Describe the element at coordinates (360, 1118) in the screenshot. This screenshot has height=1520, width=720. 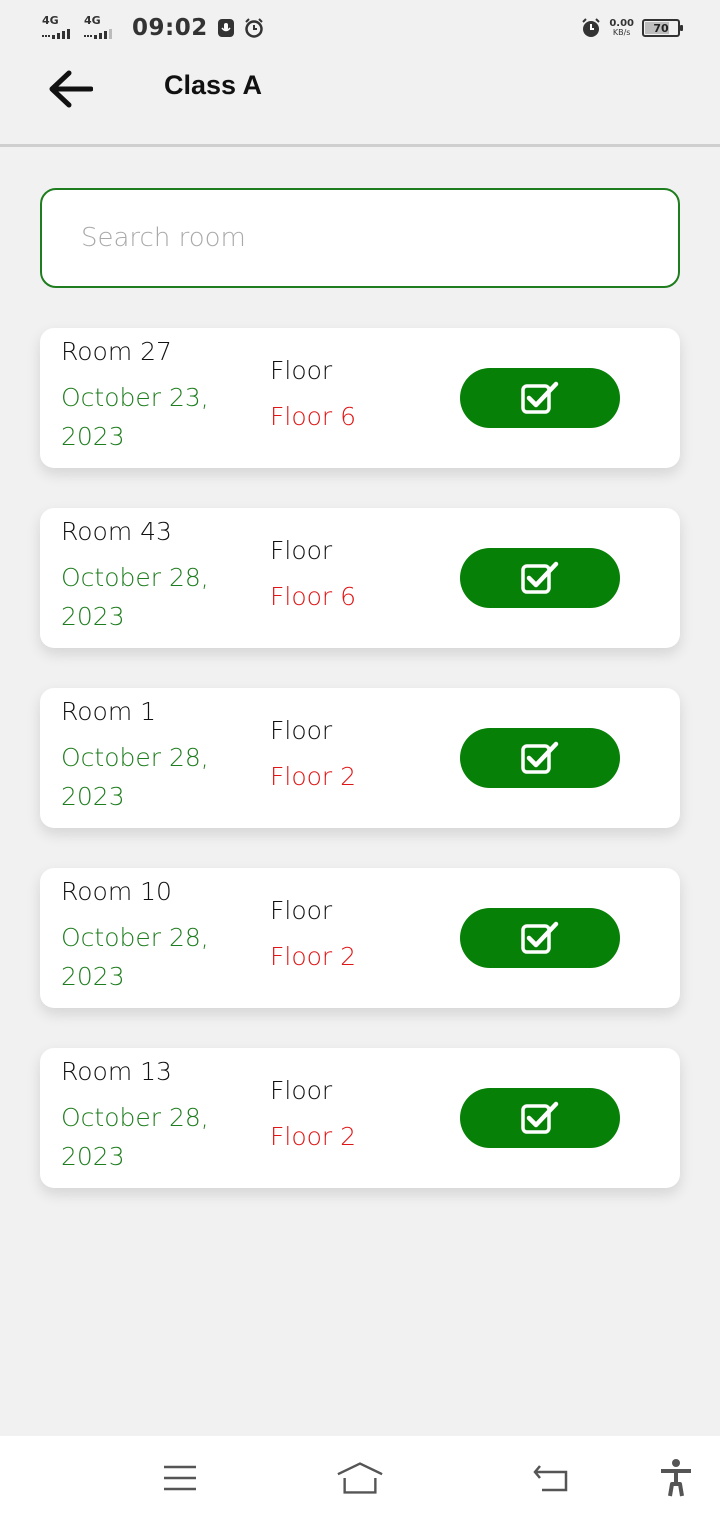
I see `room-card: Room 13 October 28, 2023 Floor Floor 2` at that location.